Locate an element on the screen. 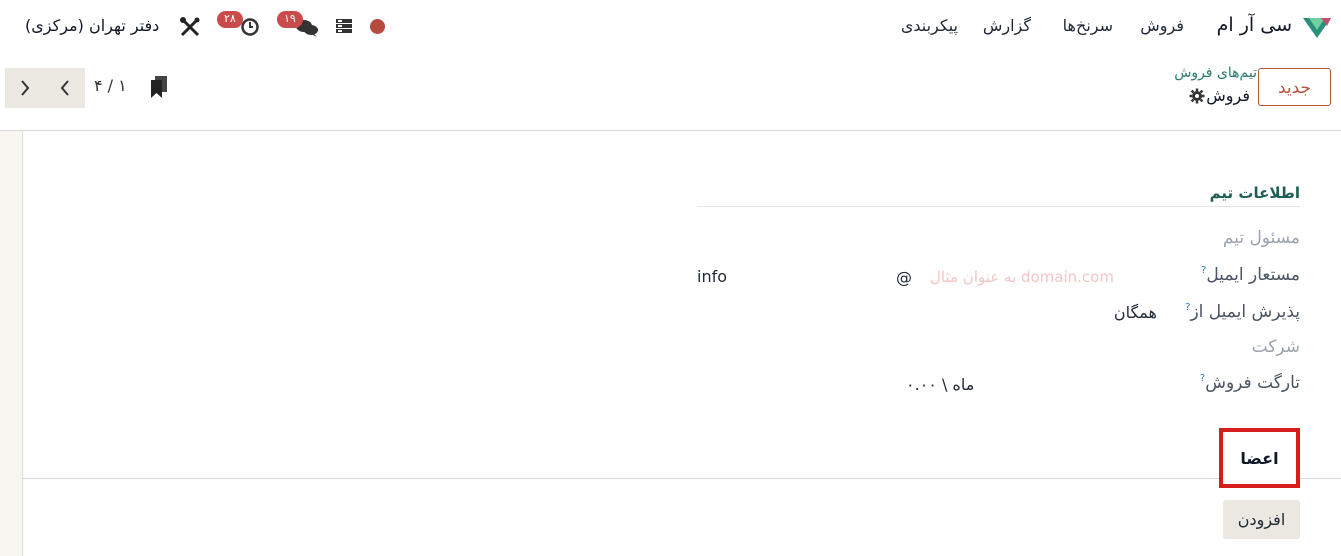 This screenshot has height=556, width=1341. tab-members: اعضا is located at coordinates (1259, 458).